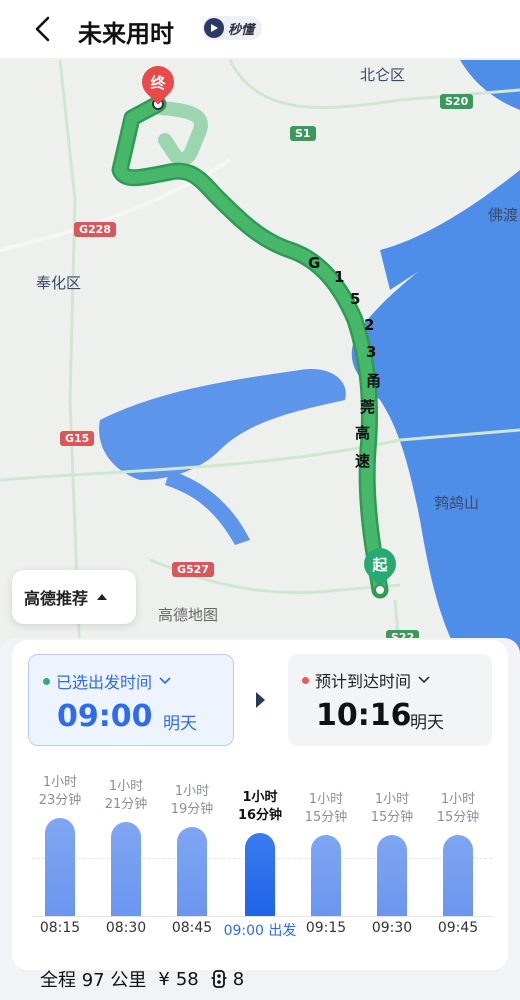  Describe the element at coordinates (314, 263) in the screenshot. I see `route-char: G` at that location.